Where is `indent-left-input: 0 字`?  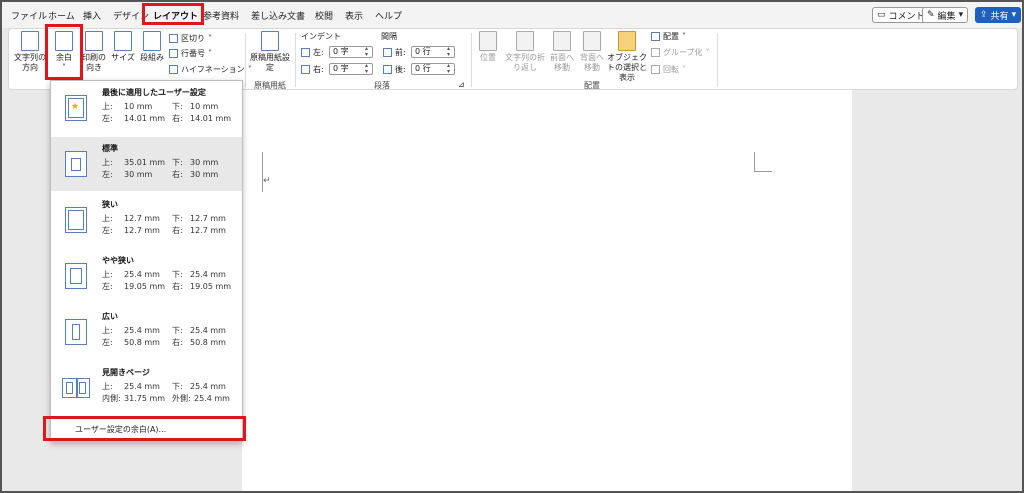 indent-left-input: 0 字 is located at coordinates (351, 52).